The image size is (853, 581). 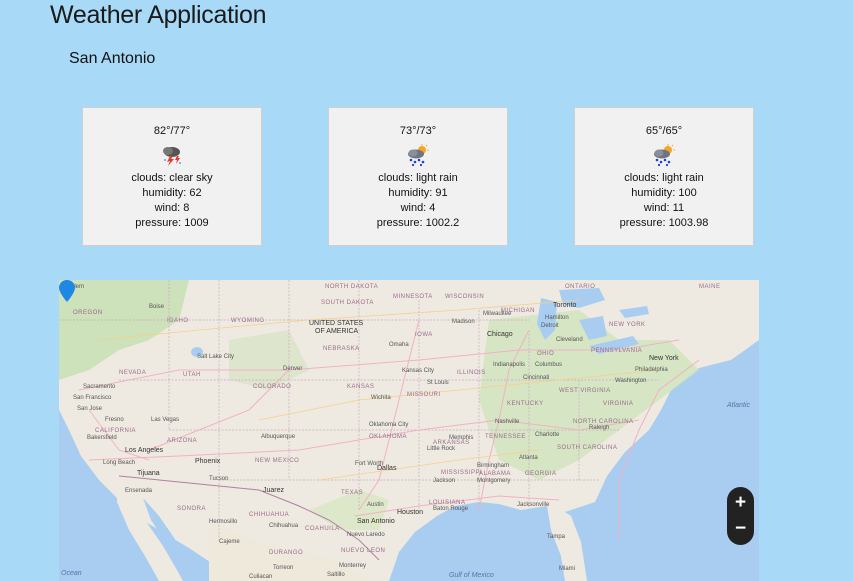 I want to click on pressure-text: pressure: 1009, so click(x=172, y=223).